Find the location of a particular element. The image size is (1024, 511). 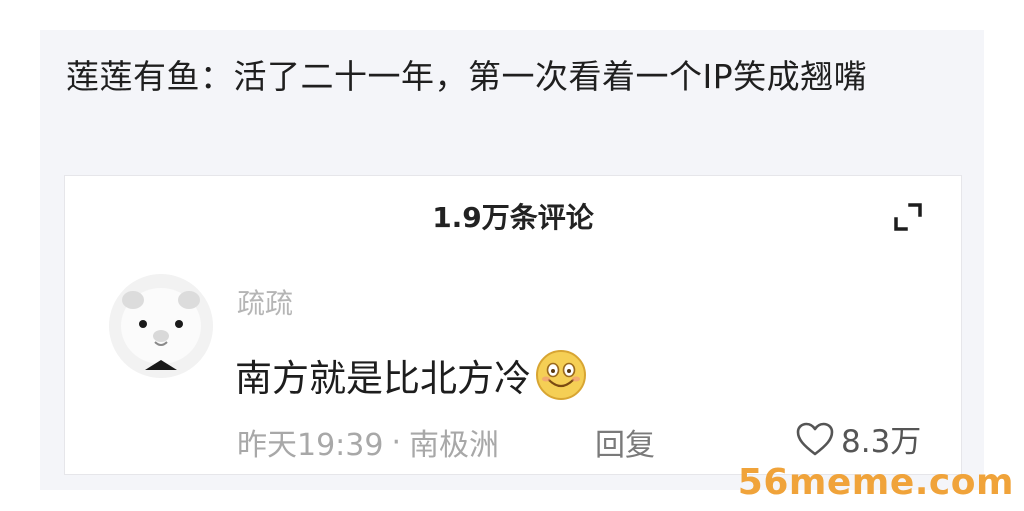

expand-icon is located at coordinates (908, 217).